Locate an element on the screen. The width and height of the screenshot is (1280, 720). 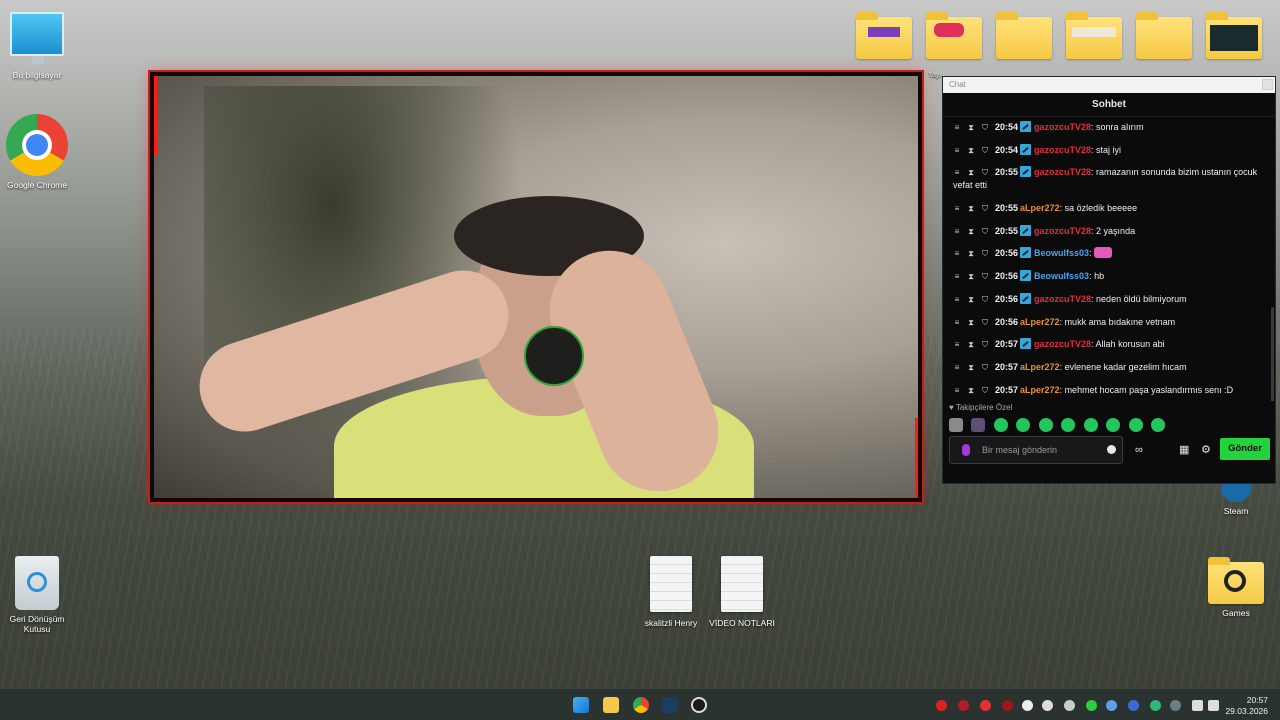
chat-titlebar: Chat is located at coordinates (1109, 85).